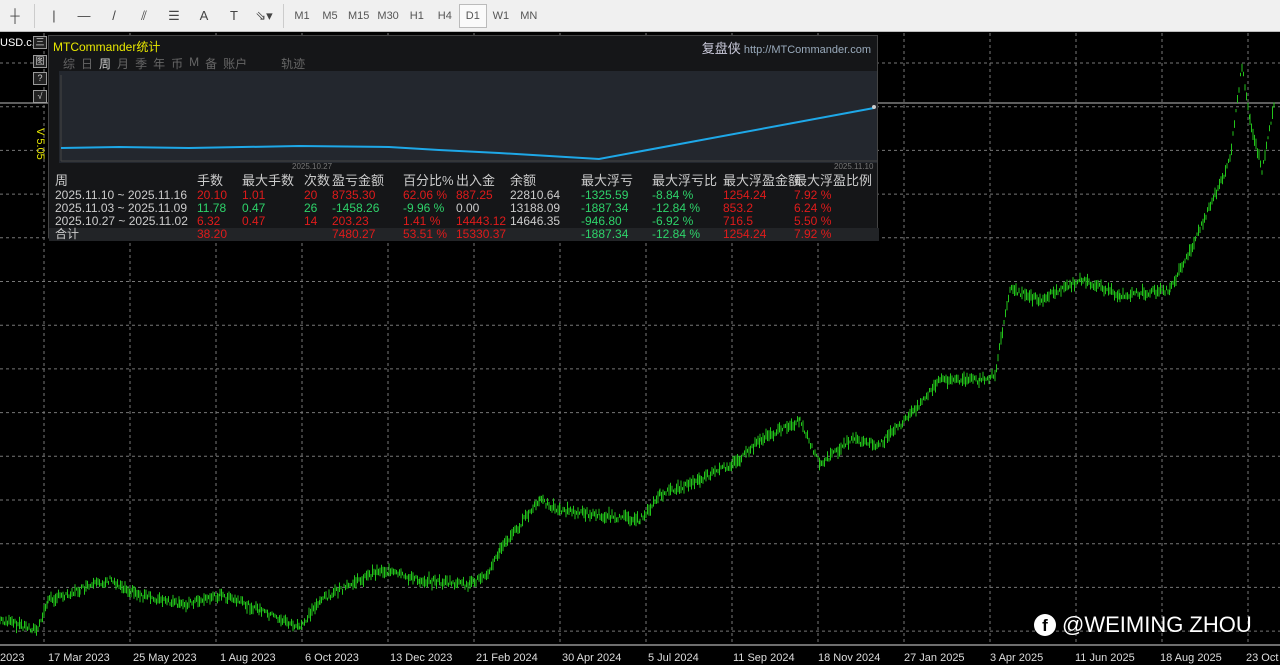 The image size is (1280, 665). Describe the element at coordinates (311, 221) in the screenshot. I see `table-cell: 14` at that location.